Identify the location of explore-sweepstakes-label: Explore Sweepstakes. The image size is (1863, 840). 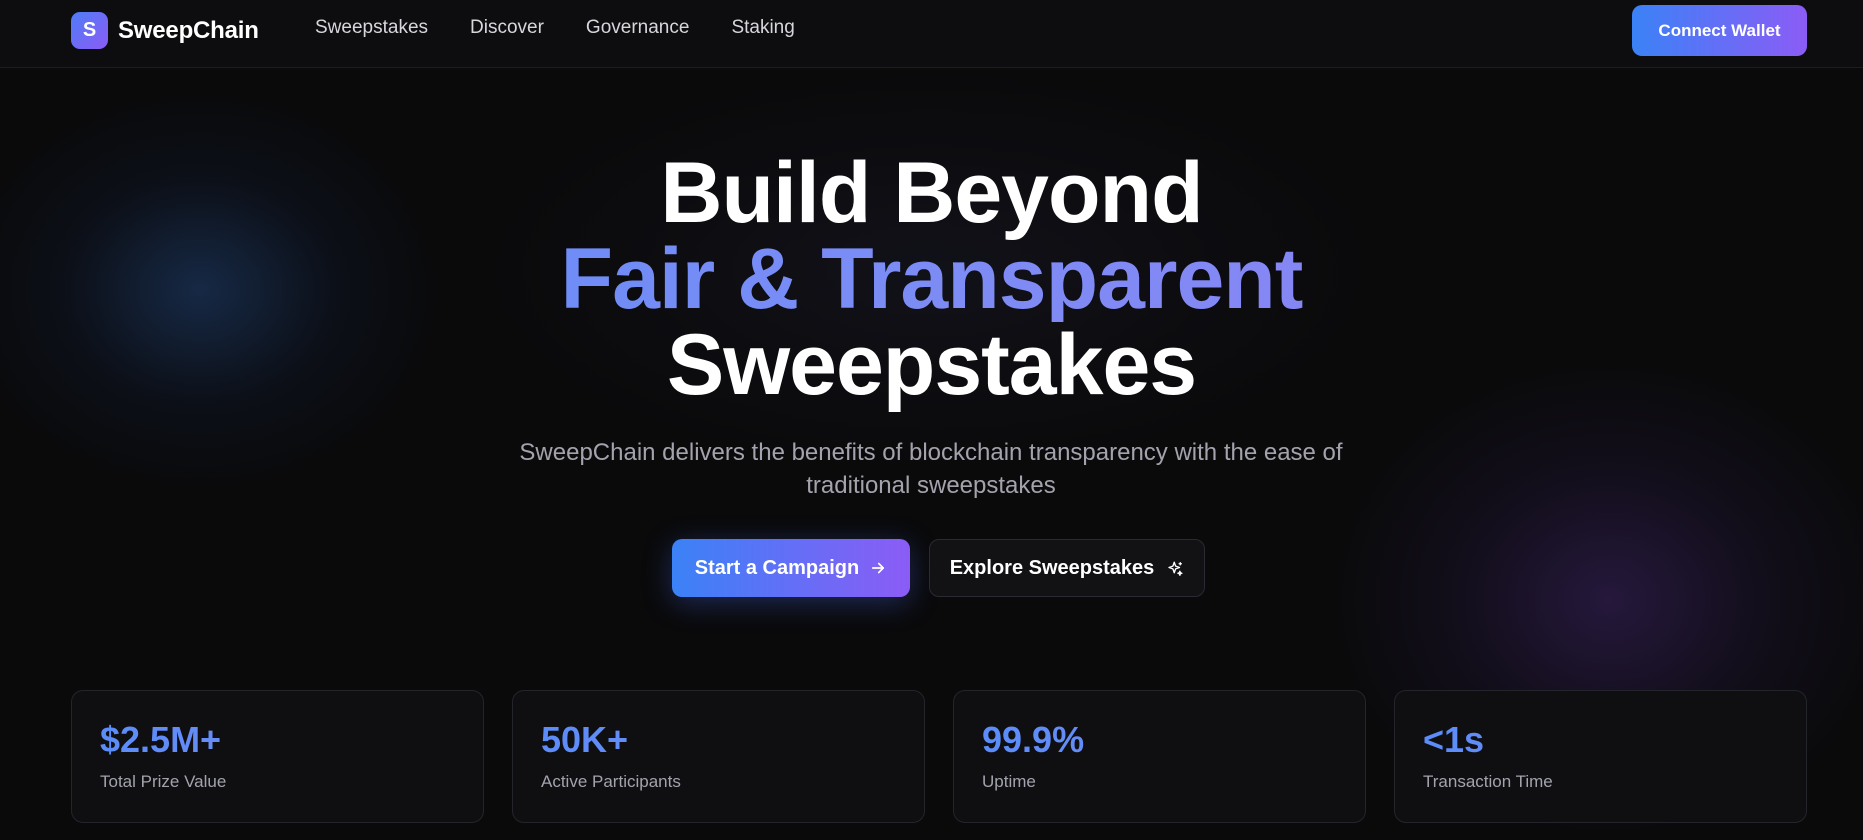
(1052, 567).